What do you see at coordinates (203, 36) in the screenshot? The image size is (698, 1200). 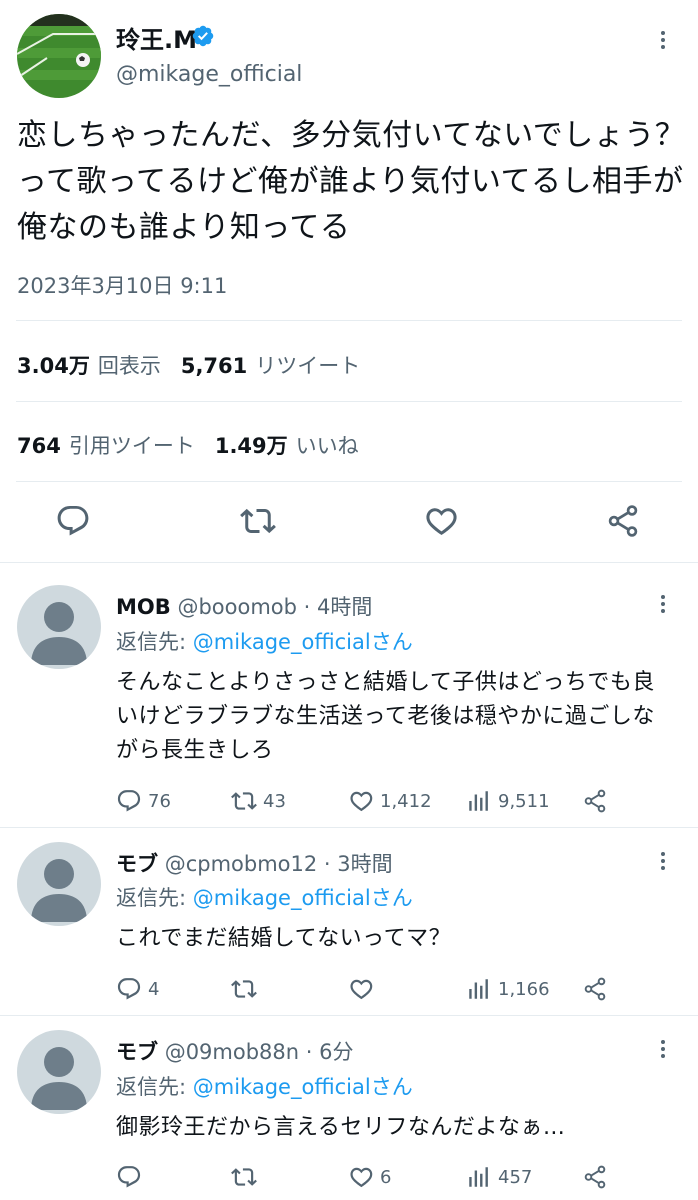 I see `verified-badge-icon` at bounding box center [203, 36].